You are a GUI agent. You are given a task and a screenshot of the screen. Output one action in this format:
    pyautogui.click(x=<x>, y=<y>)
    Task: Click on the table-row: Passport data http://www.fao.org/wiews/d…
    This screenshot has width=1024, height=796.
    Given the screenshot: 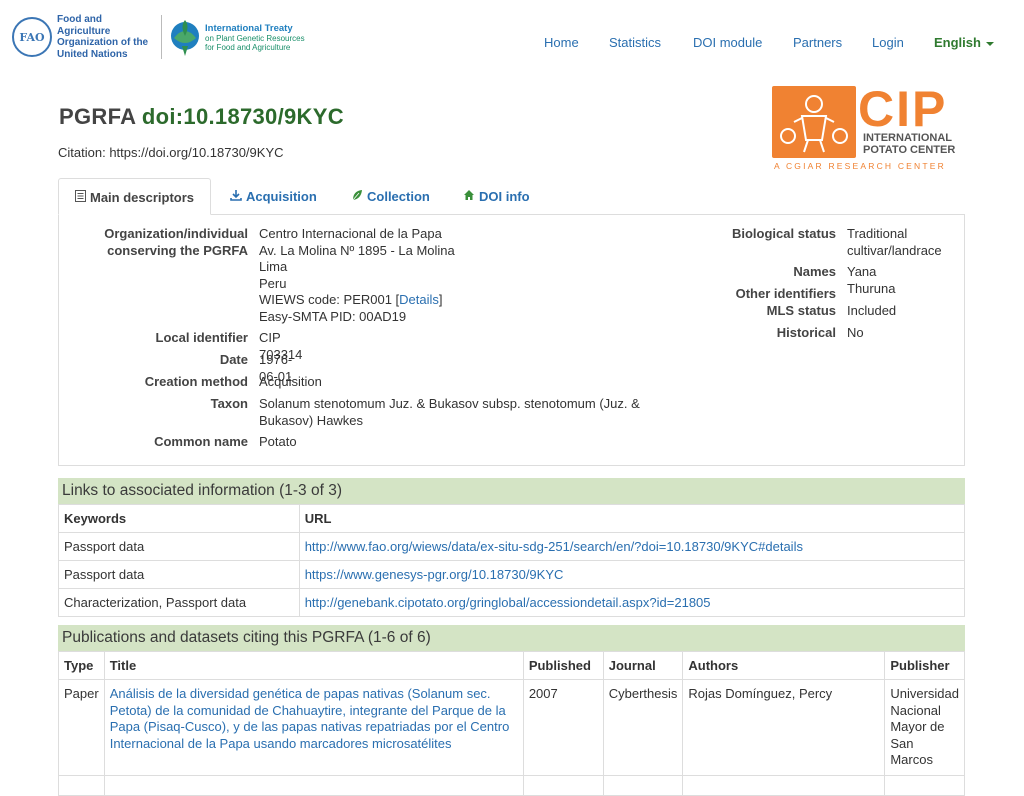 What is the action you would take?
    pyautogui.click(x=512, y=546)
    